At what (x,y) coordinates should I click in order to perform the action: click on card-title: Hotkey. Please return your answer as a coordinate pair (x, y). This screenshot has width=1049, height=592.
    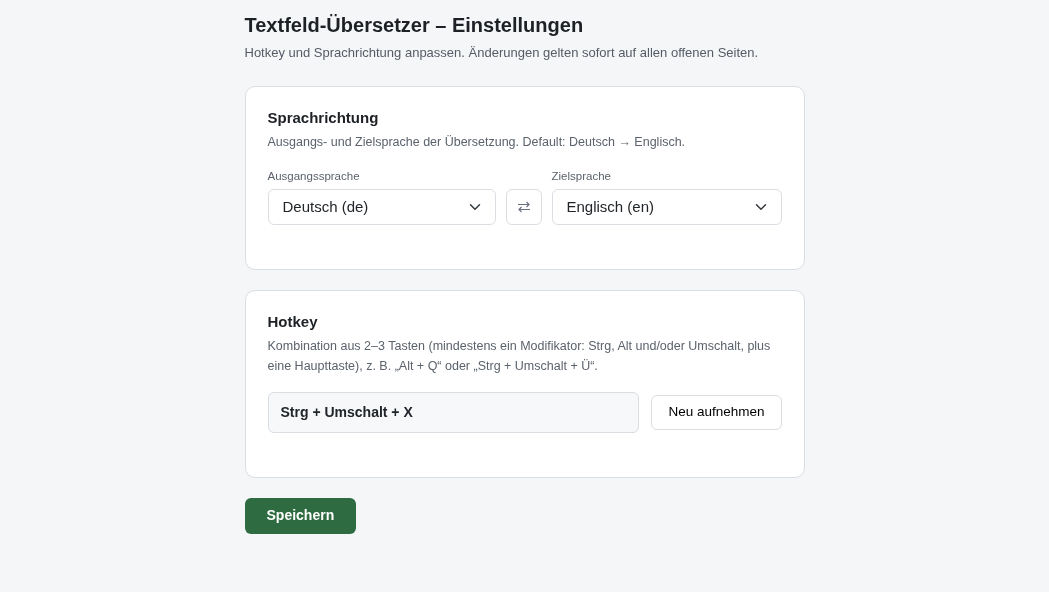
    Looking at the image, I should click on (293, 321).